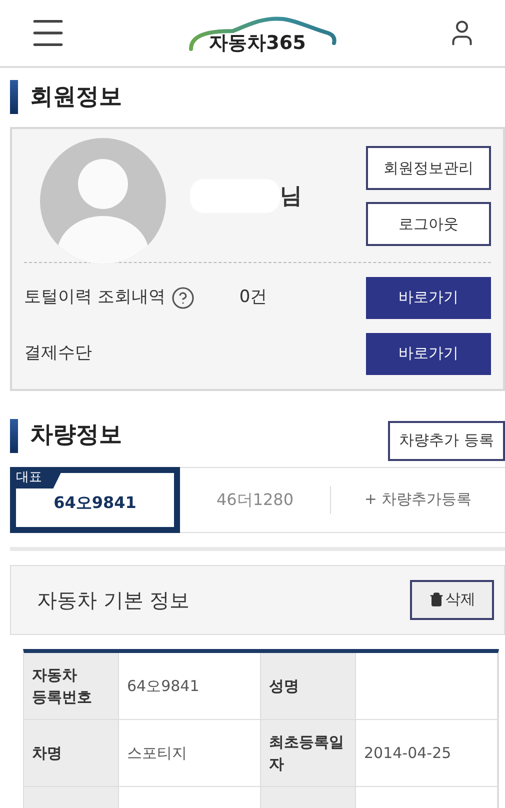 This screenshot has height=808, width=505. What do you see at coordinates (308, 753) in the screenshot?
I see `header-cell: 최초등록일자` at bounding box center [308, 753].